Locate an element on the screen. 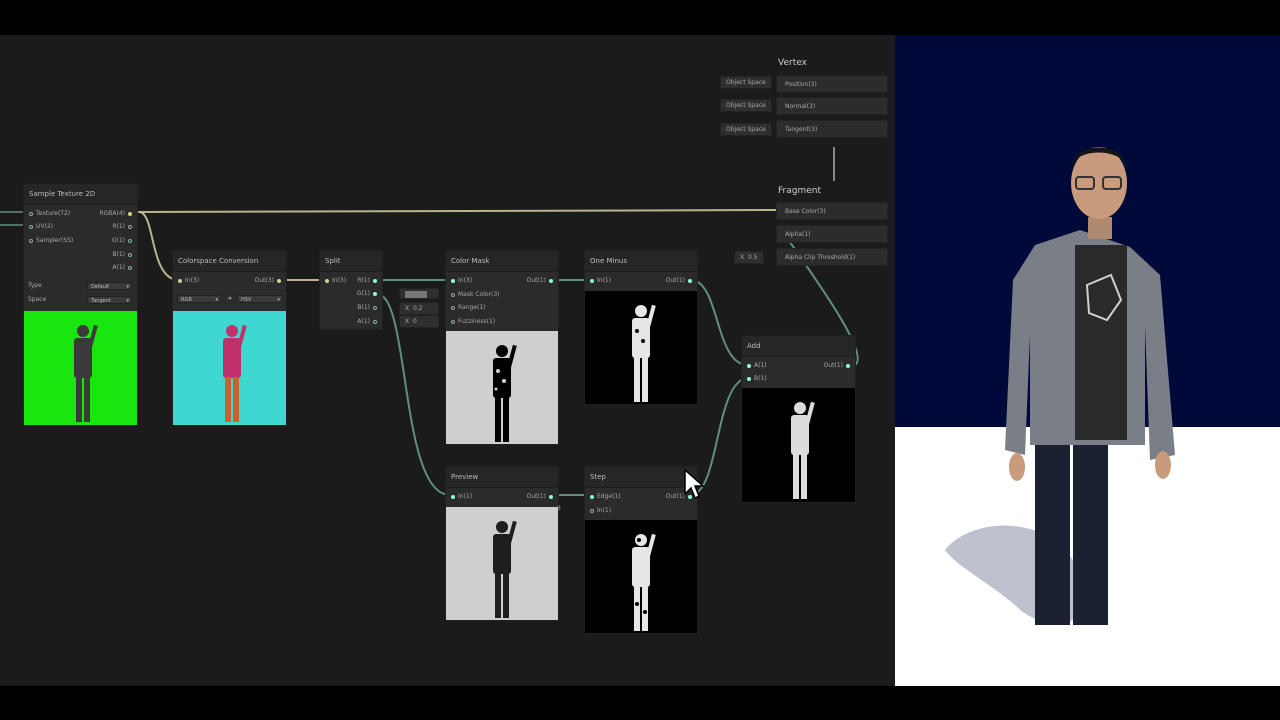 Image resolution: width=1280 pixels, height=720 pixels. output-b: B(1) is located at coordinates (123, 255).